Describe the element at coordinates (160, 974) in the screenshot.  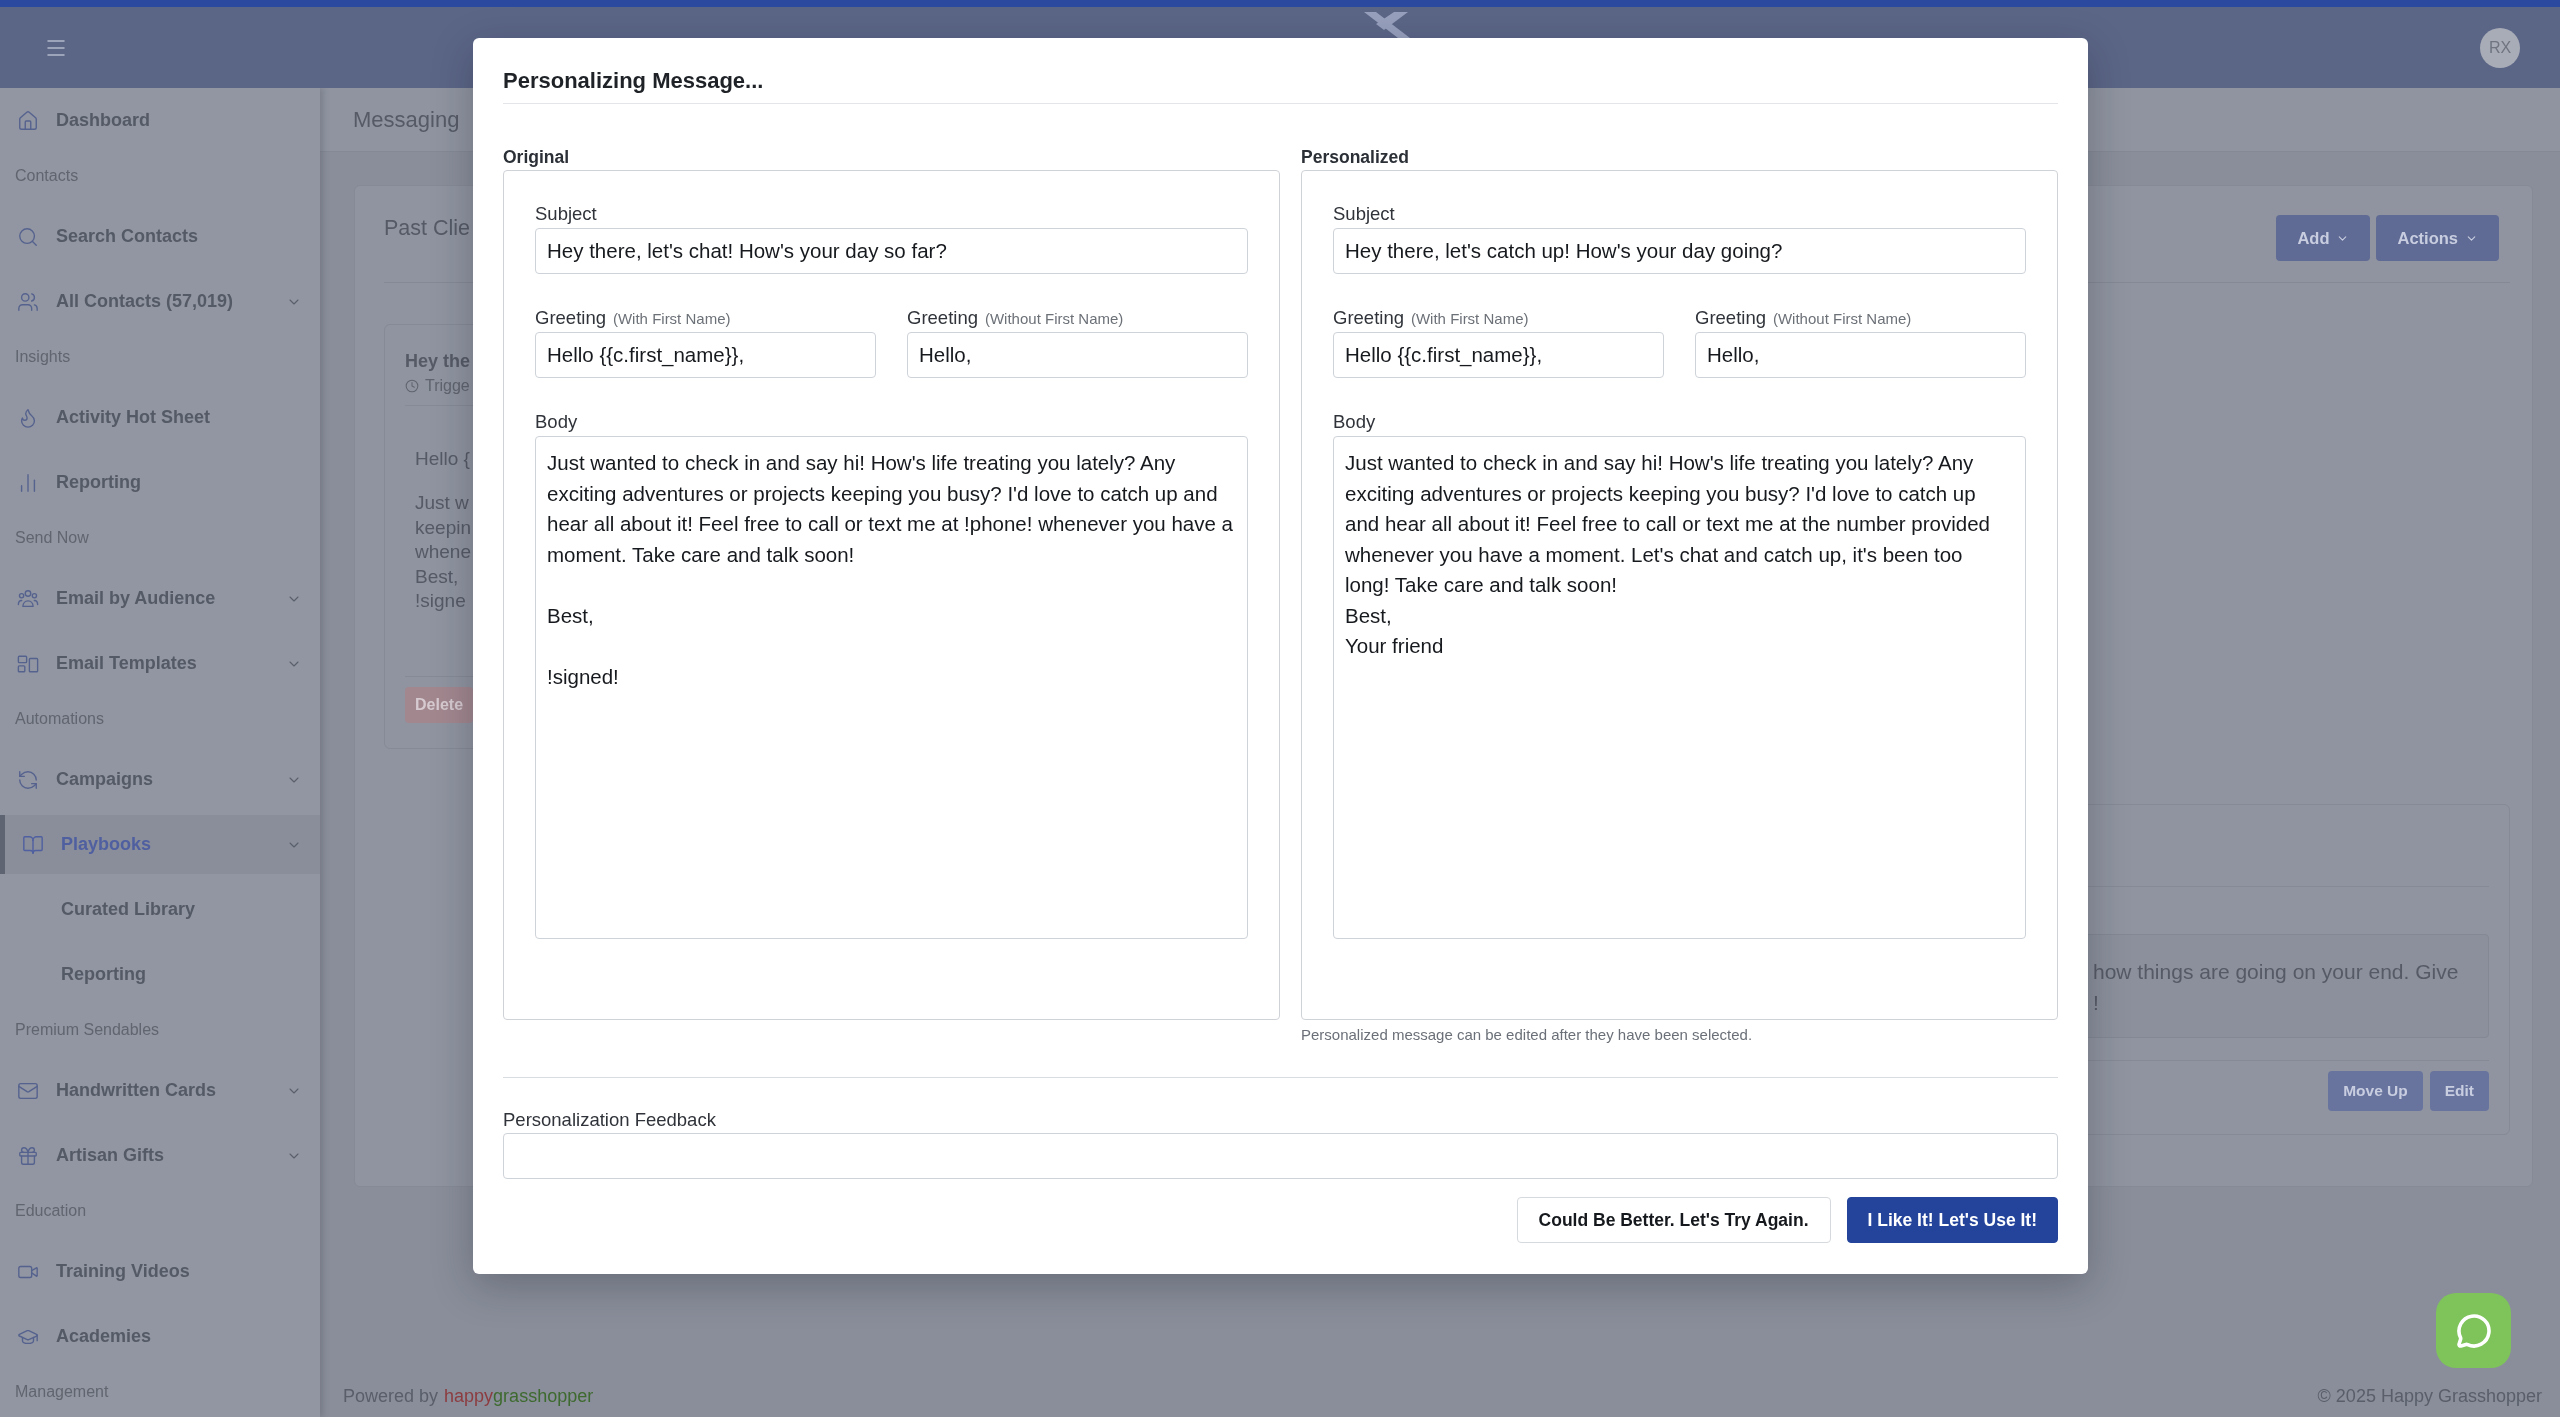
I see `sidebar-subitem: Reporting` at that location.